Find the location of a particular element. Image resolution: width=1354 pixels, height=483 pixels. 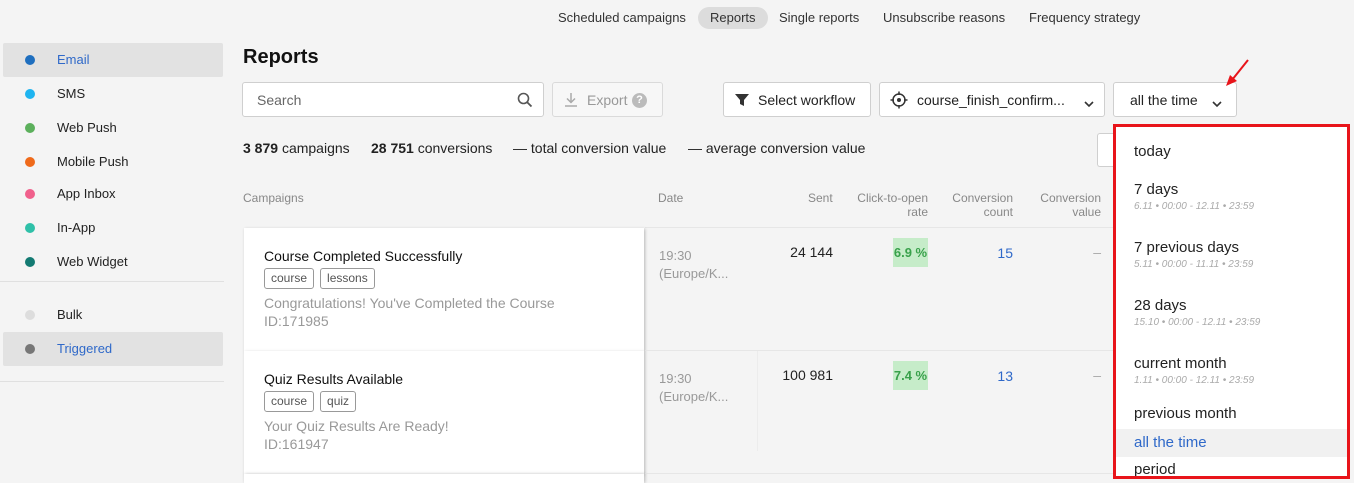

period-option-all-the-time: all the time is located at coordinates (1231, 443).